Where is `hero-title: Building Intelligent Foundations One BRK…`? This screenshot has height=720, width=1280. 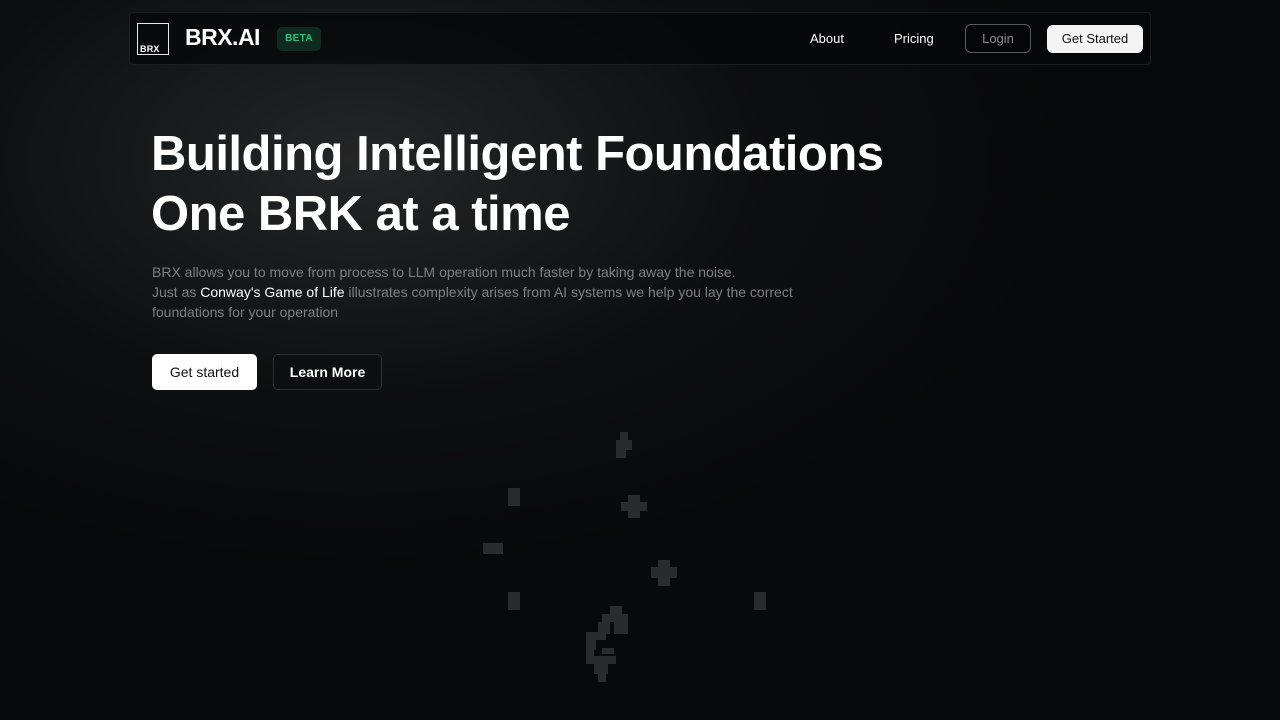
hero-title: Building Intelligent Foundations One BRK… is located at coordinates (517, 184).